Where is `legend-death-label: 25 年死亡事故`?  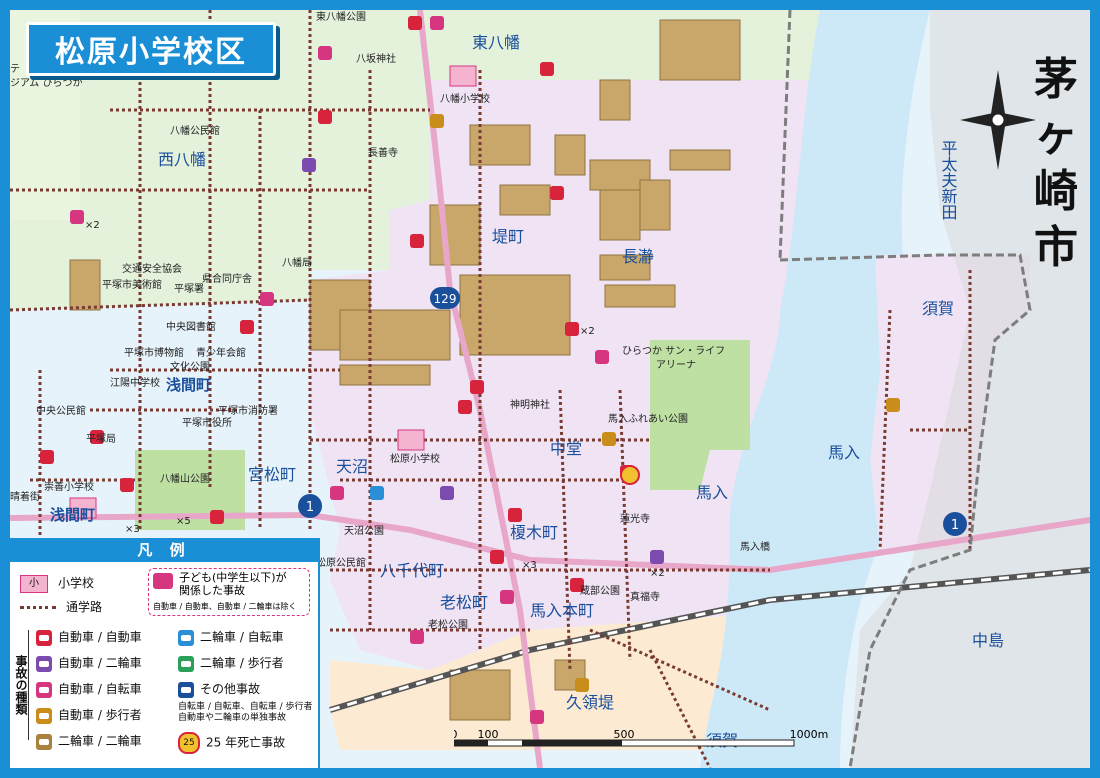
legend-death-label: 25 年死亡事故 is located at coordinates (246, 742).